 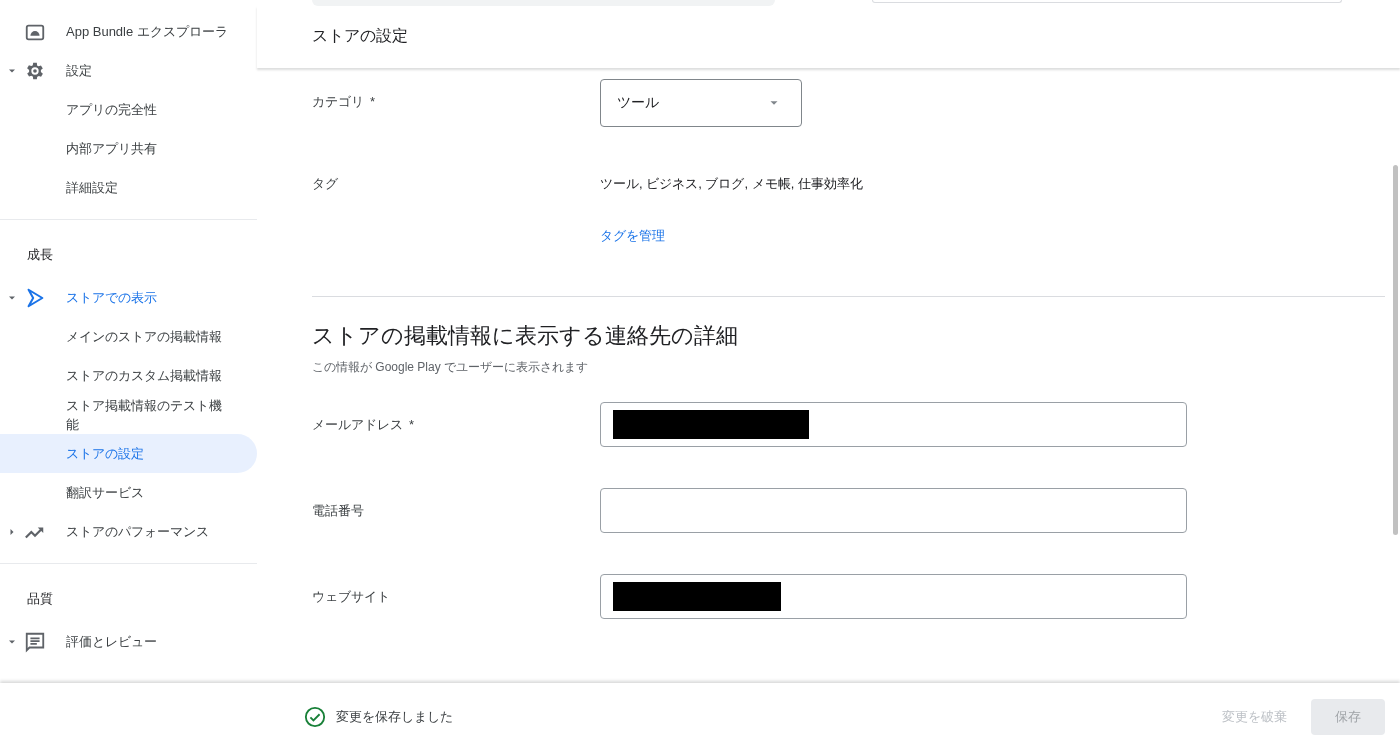 I want to click on nav-item: 設定, so click(x=142, y=70).